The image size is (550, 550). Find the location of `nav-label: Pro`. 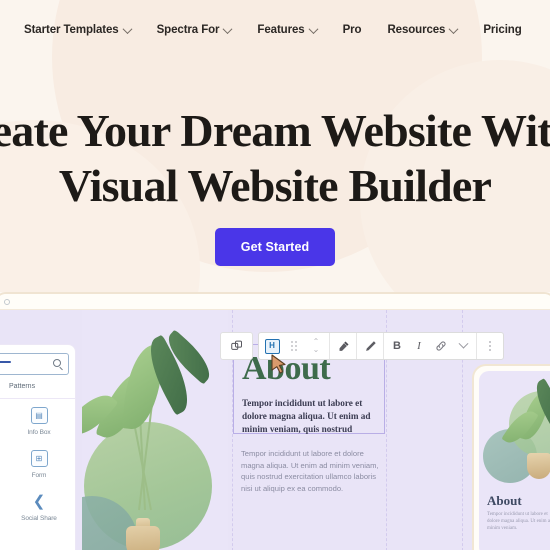

nav-label: Pro is located at coordinates (352, 30).